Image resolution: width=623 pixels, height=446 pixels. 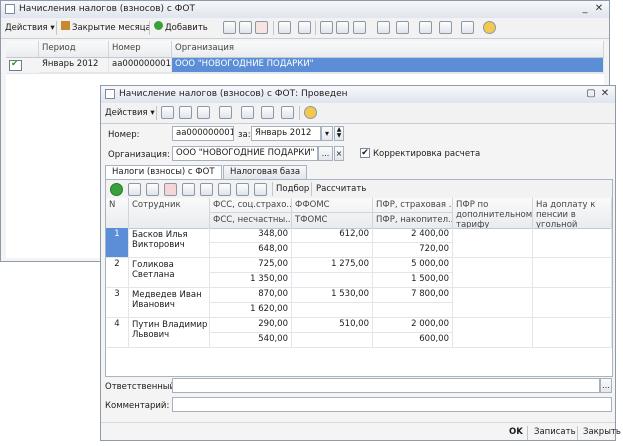 I want to click on sort-asc-icon, so click(x=242, y=189).